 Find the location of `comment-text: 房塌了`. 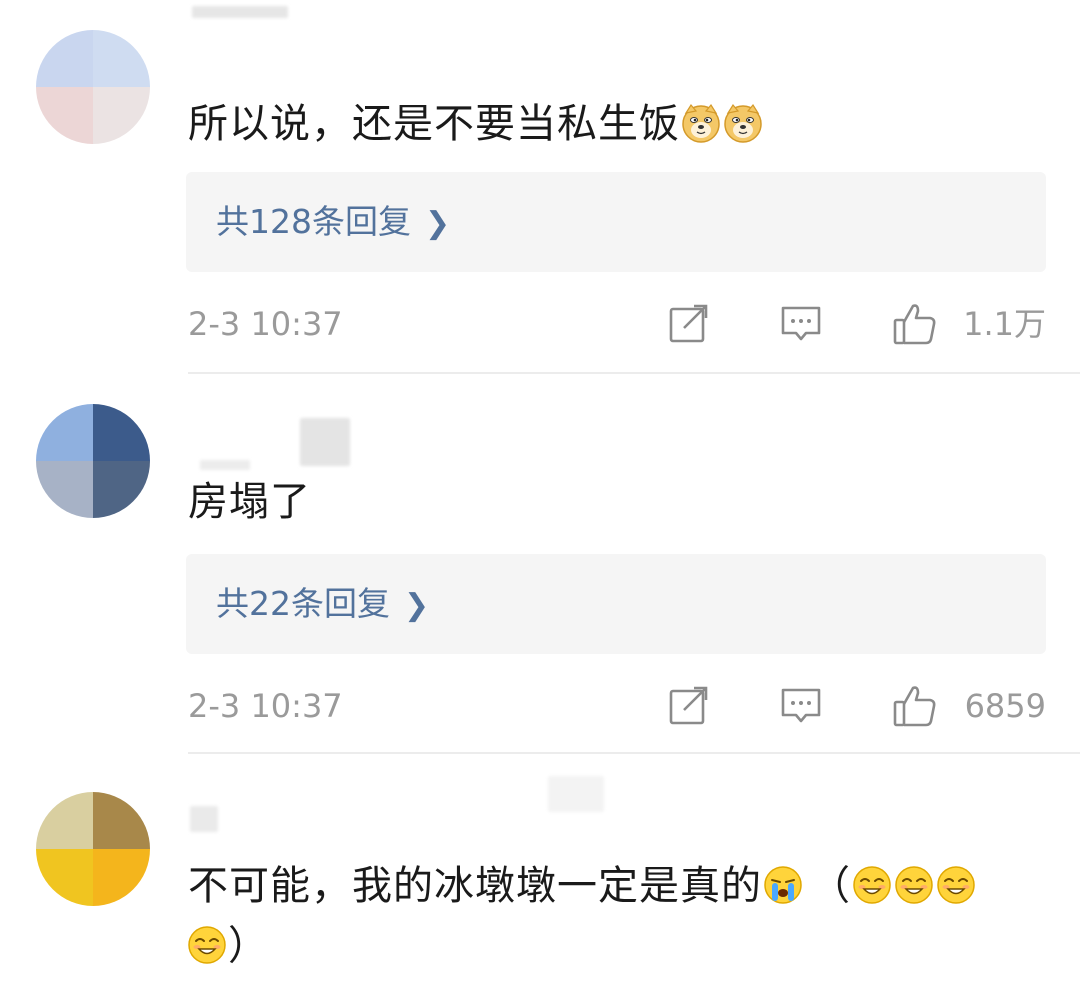

comment-text: 房塌了 is located at coordinates (249, 502).